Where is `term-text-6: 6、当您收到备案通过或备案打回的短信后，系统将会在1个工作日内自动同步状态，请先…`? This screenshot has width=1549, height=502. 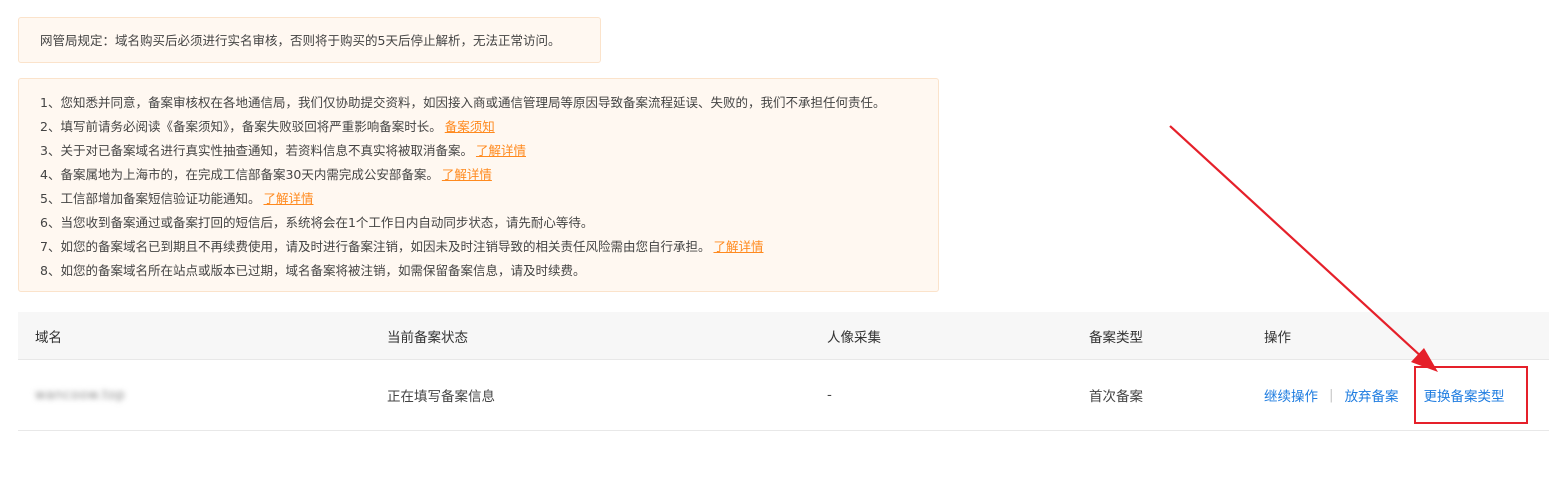 term-text-6: 6、当您收到备案通过或备案打回的短信后，系统将会在1个工作日内自动同步状态，请先… is located at coordinates (317, 222).